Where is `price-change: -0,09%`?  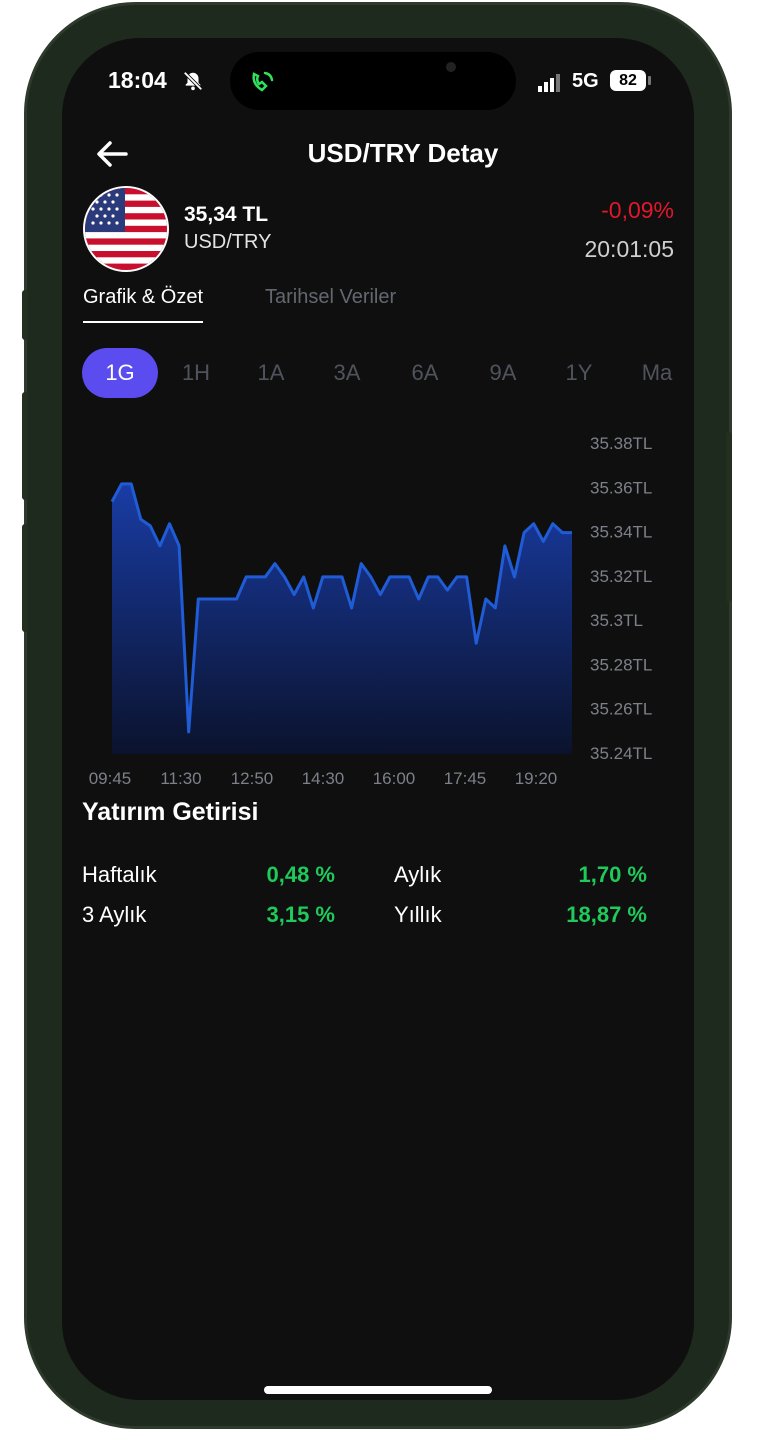 price-change: -0,09% is located at coordinates (637, 210).